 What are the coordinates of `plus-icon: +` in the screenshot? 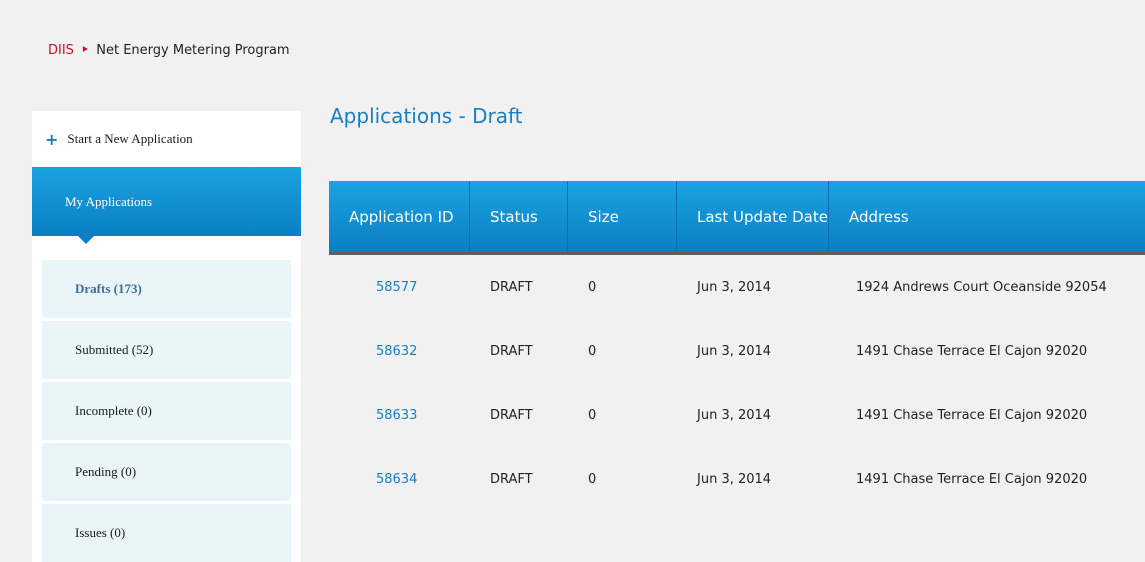 It's located at (52, 139).